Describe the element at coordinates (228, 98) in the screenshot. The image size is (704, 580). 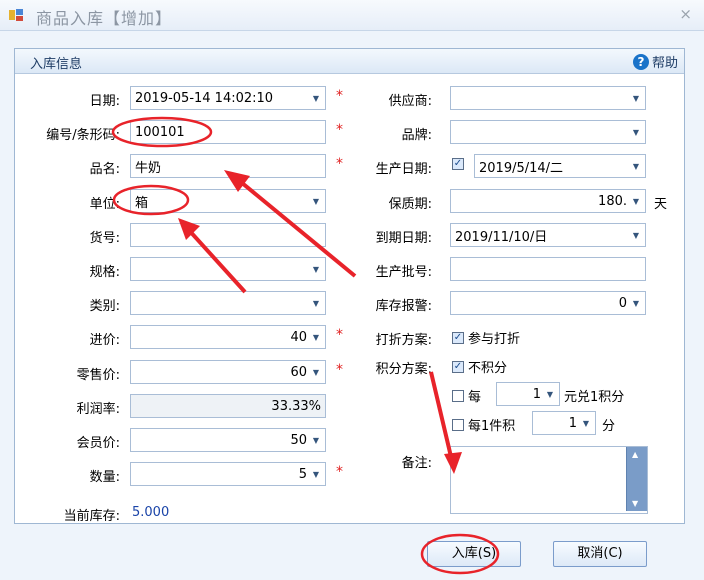
I see `date-field: 2019-05-14 14:02:10 ▼` at that location.